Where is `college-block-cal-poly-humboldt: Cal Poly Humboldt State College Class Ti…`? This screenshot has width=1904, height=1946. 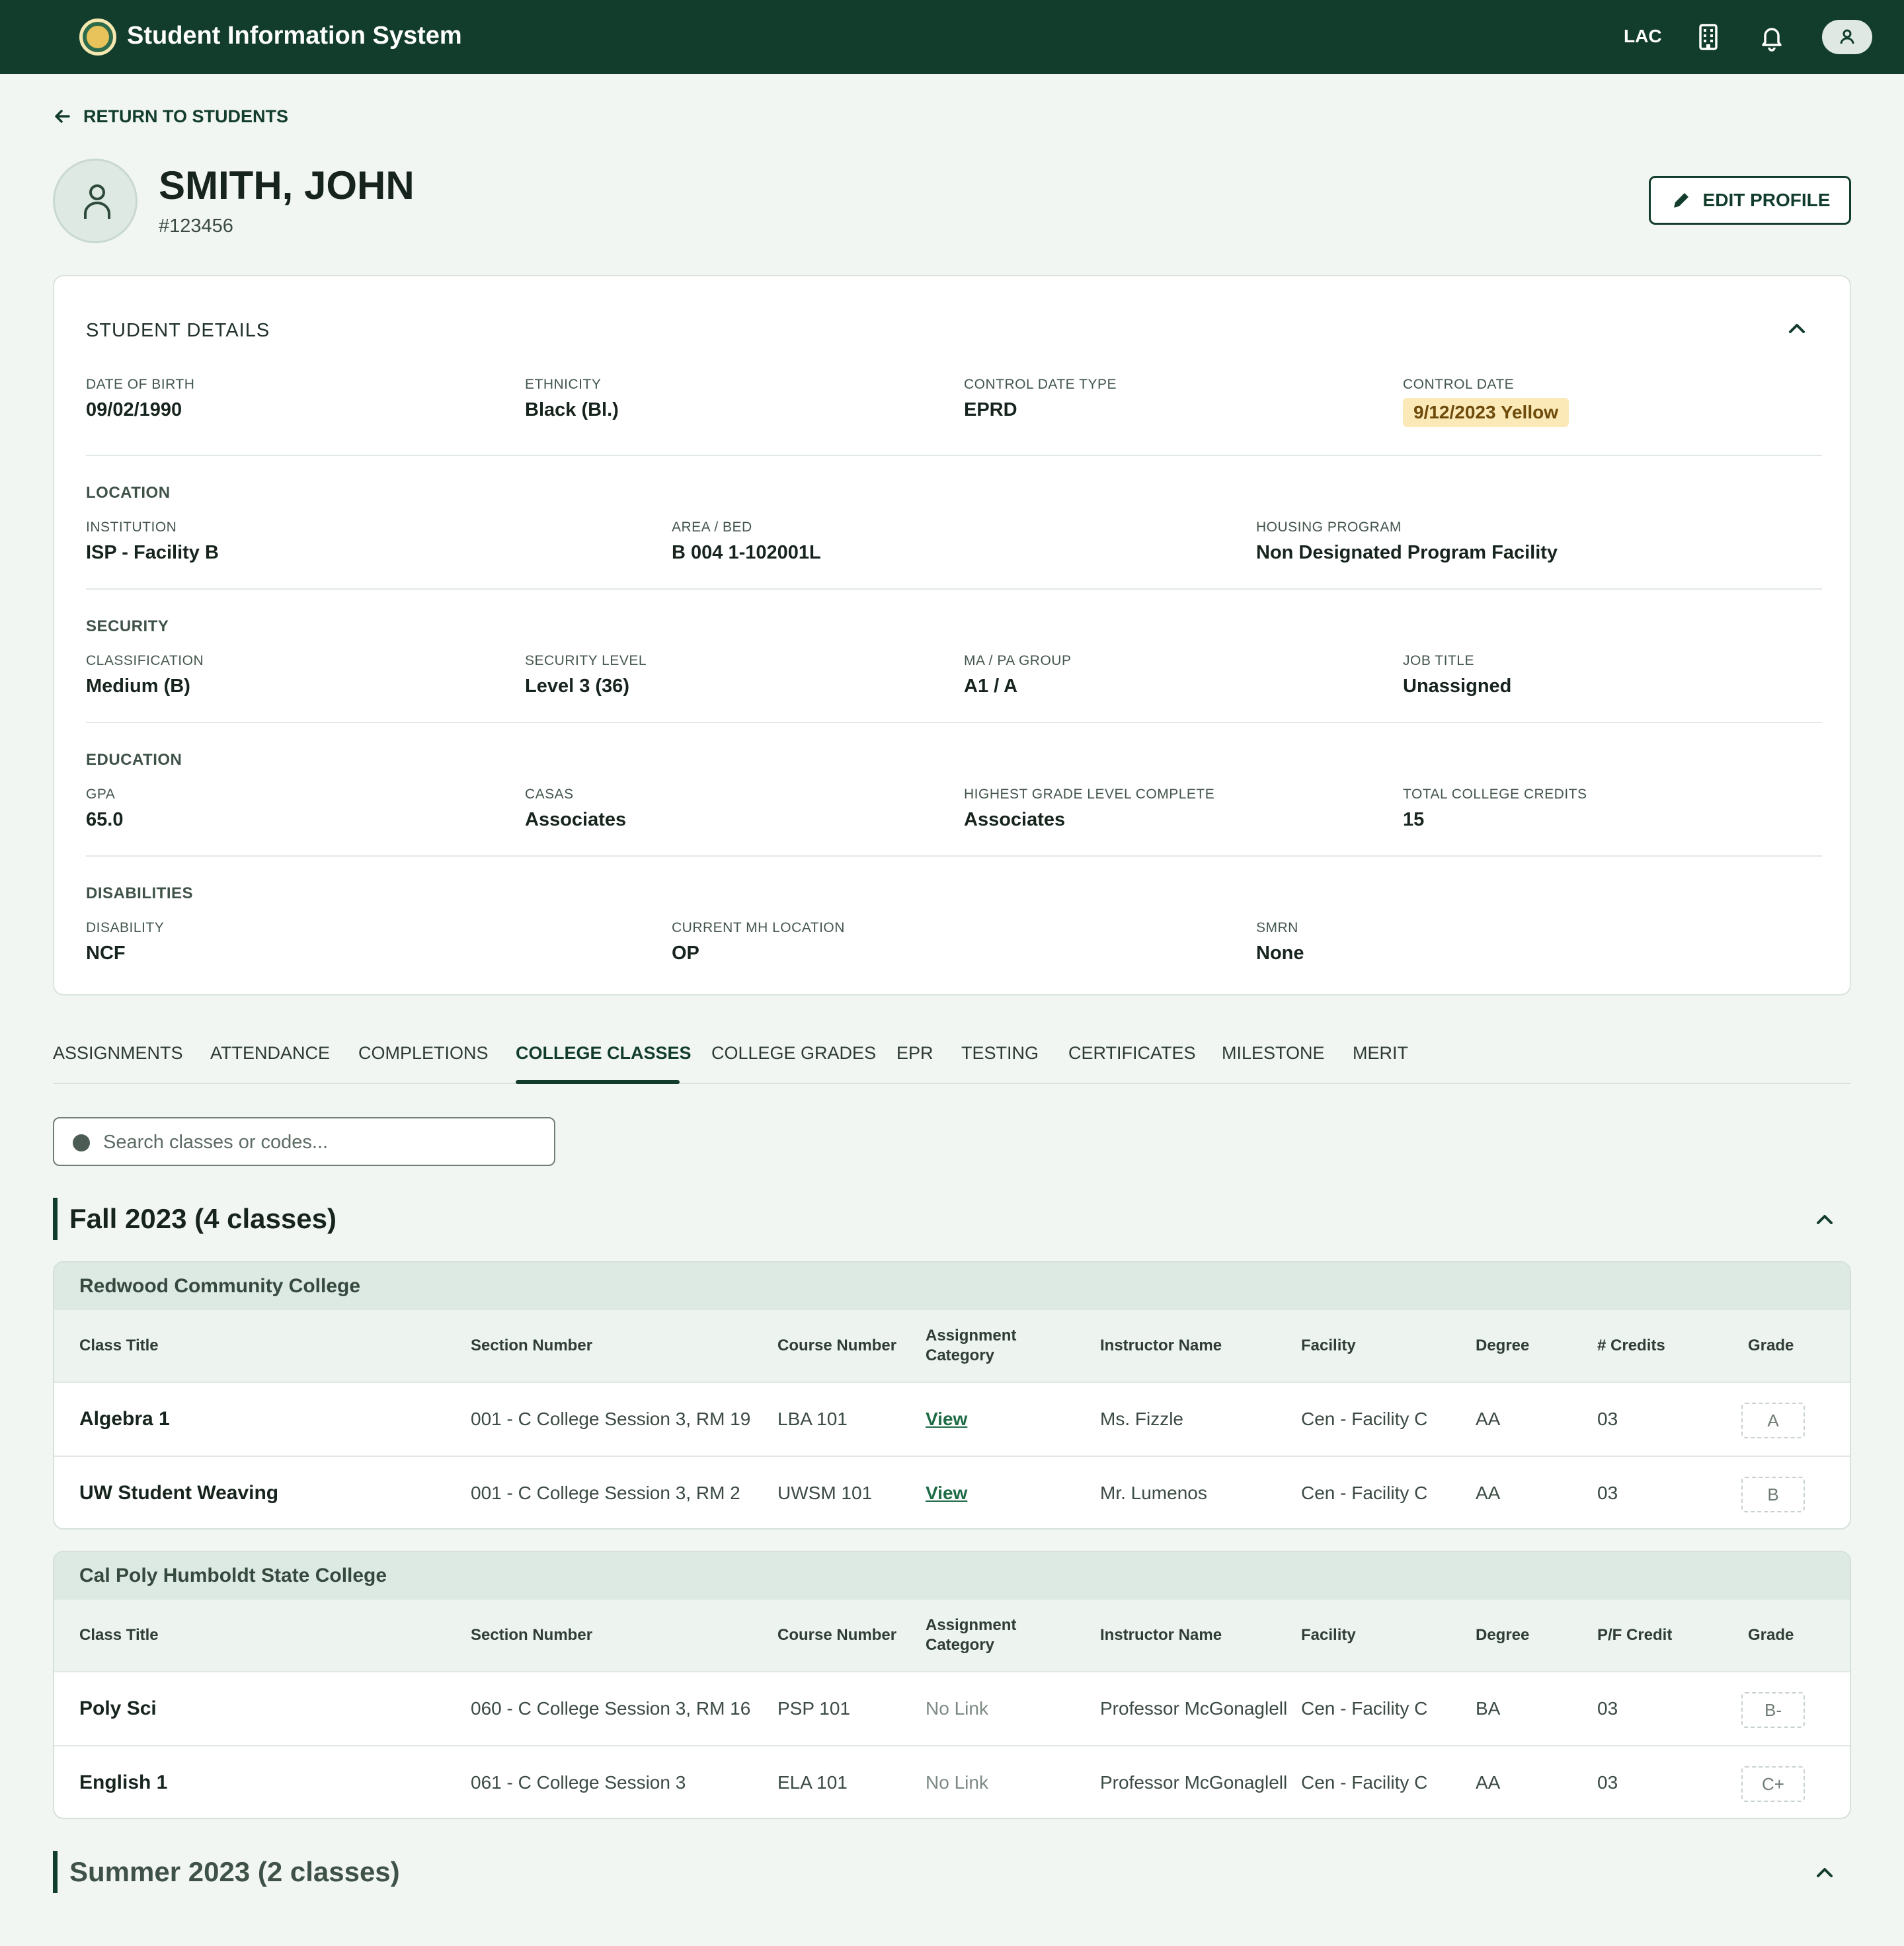 college-block-cal-poly-humboldt: Cal Poly Humboldt State College Class Ti… is located at coordinates (952, 1685).